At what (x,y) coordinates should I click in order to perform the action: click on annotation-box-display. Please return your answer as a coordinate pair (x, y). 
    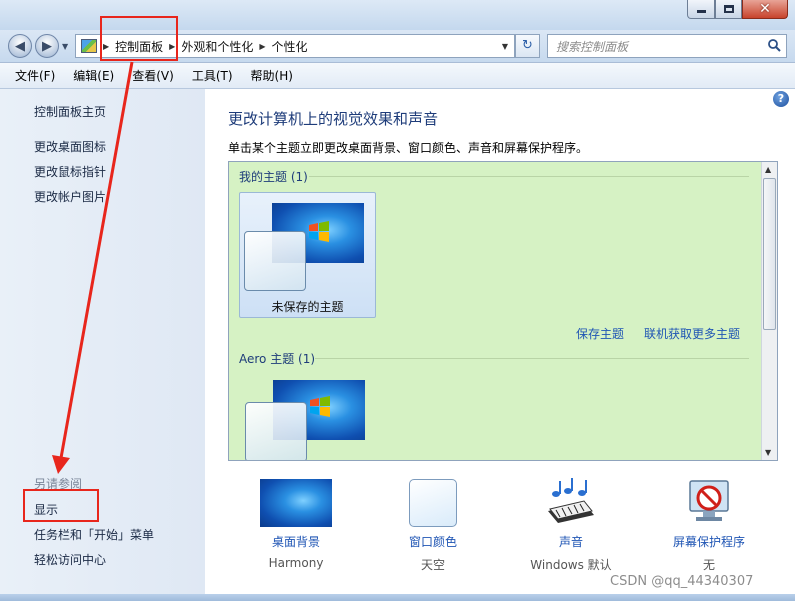
    Looking at the image, I should click on (61, 505).